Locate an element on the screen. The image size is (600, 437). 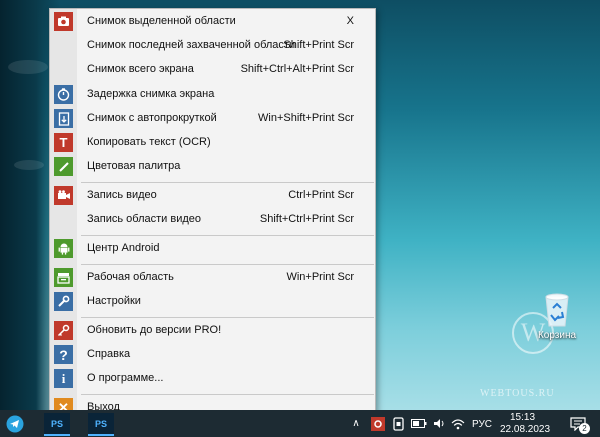
menu-item-record-video: Запись видео Ctrl+Print Scr is located at coordinates (212, 196).